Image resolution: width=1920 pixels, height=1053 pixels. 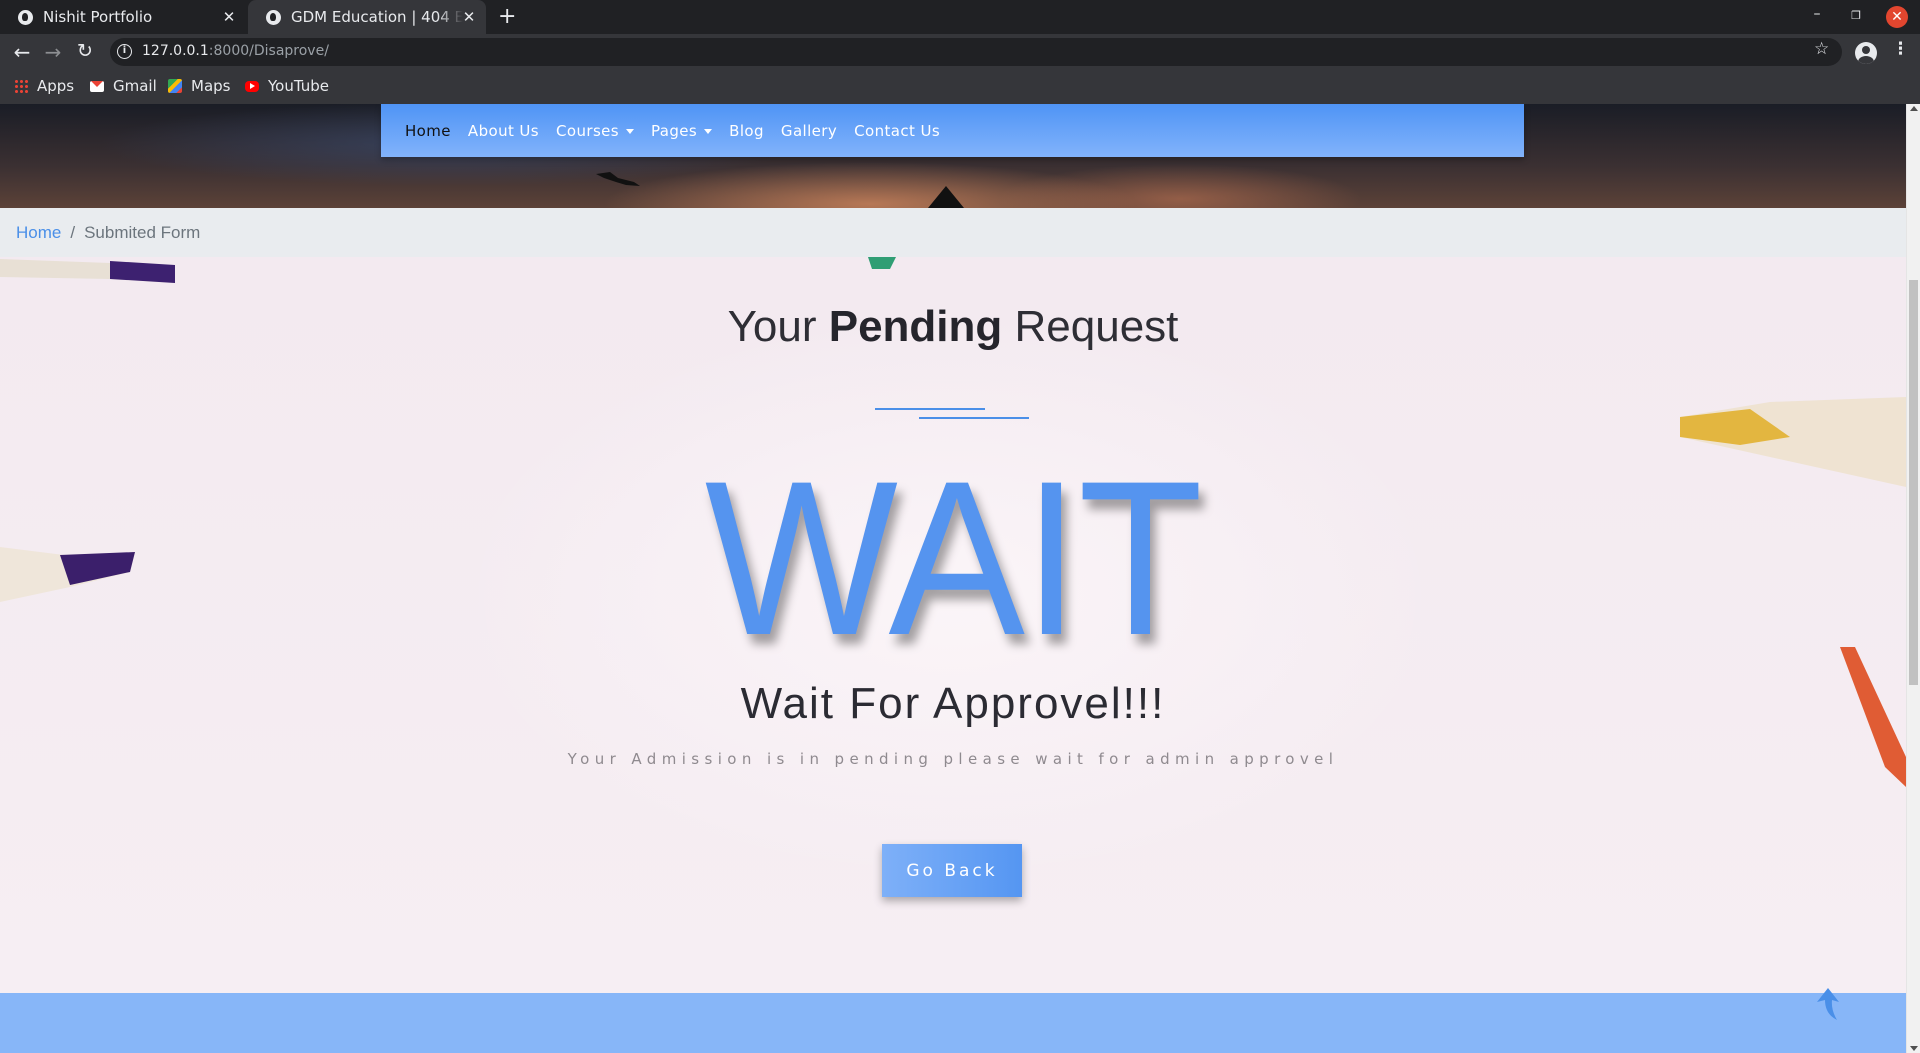 I want to click on scroll-up-arrow-icon, so click(x=1914, y=108).